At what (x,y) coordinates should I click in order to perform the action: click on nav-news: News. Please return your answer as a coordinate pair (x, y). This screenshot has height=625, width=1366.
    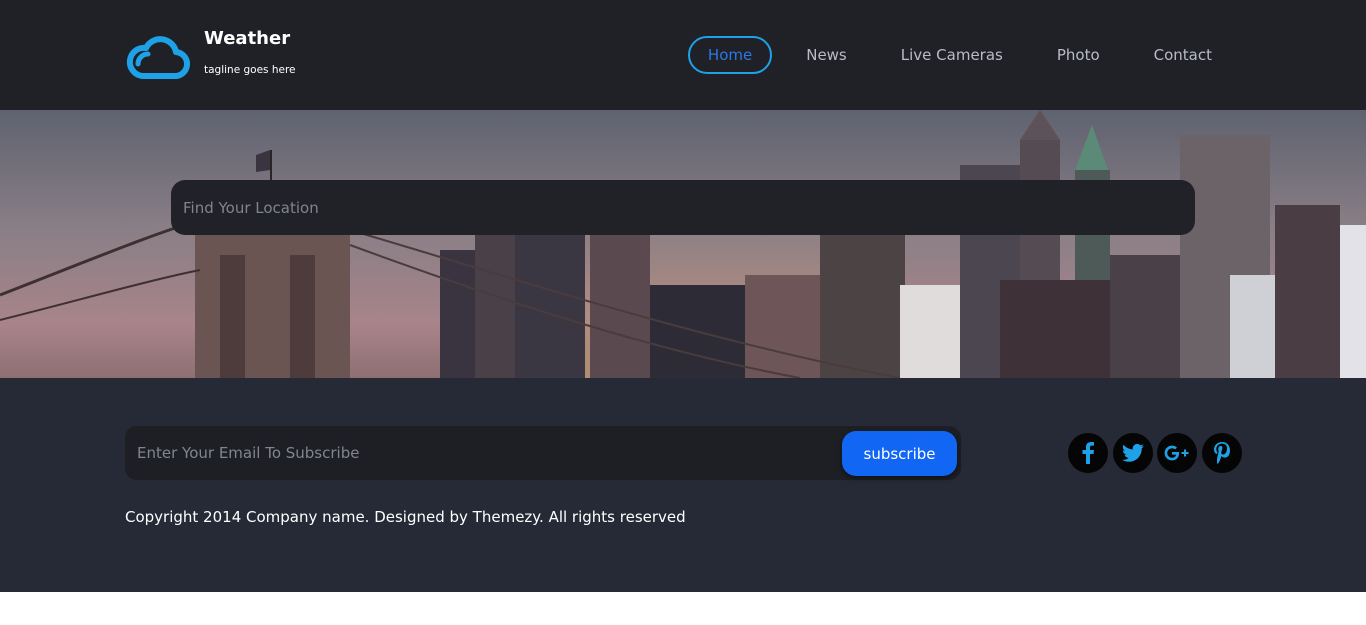
    Looking at the image, I should click on (826, 55).